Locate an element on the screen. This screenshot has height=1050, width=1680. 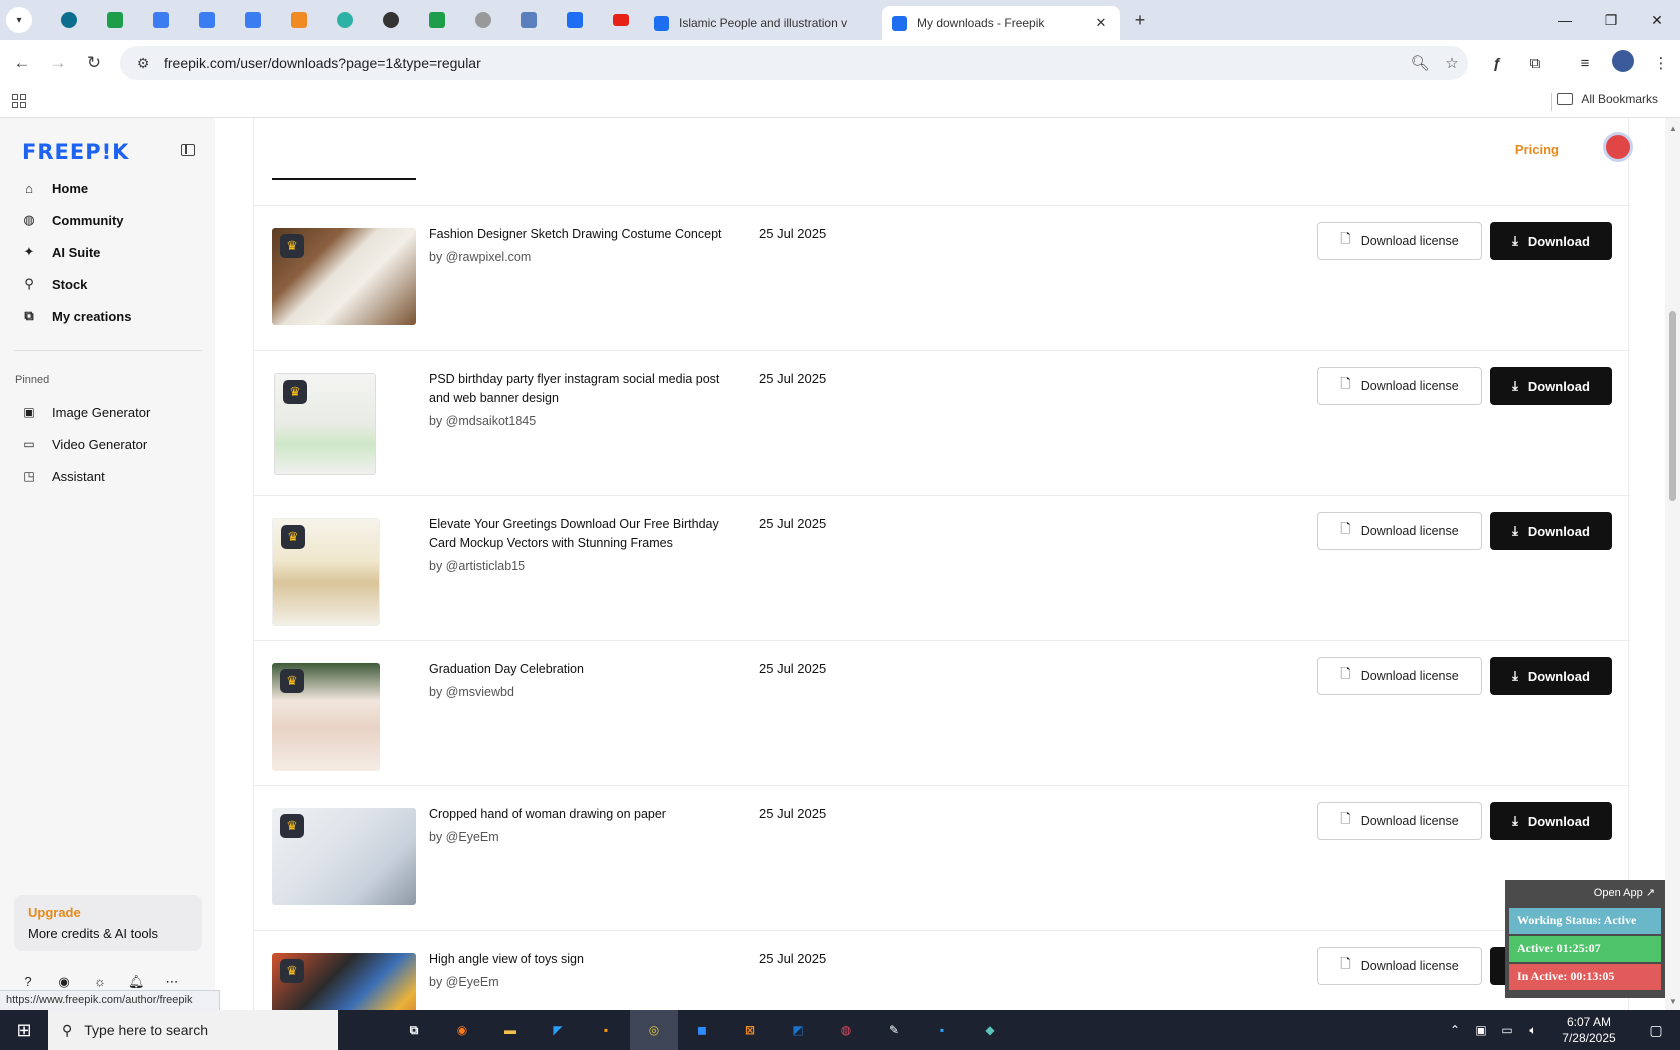
tab-search-dropdown-icon: ▾ is located at coordinates (19, 20).